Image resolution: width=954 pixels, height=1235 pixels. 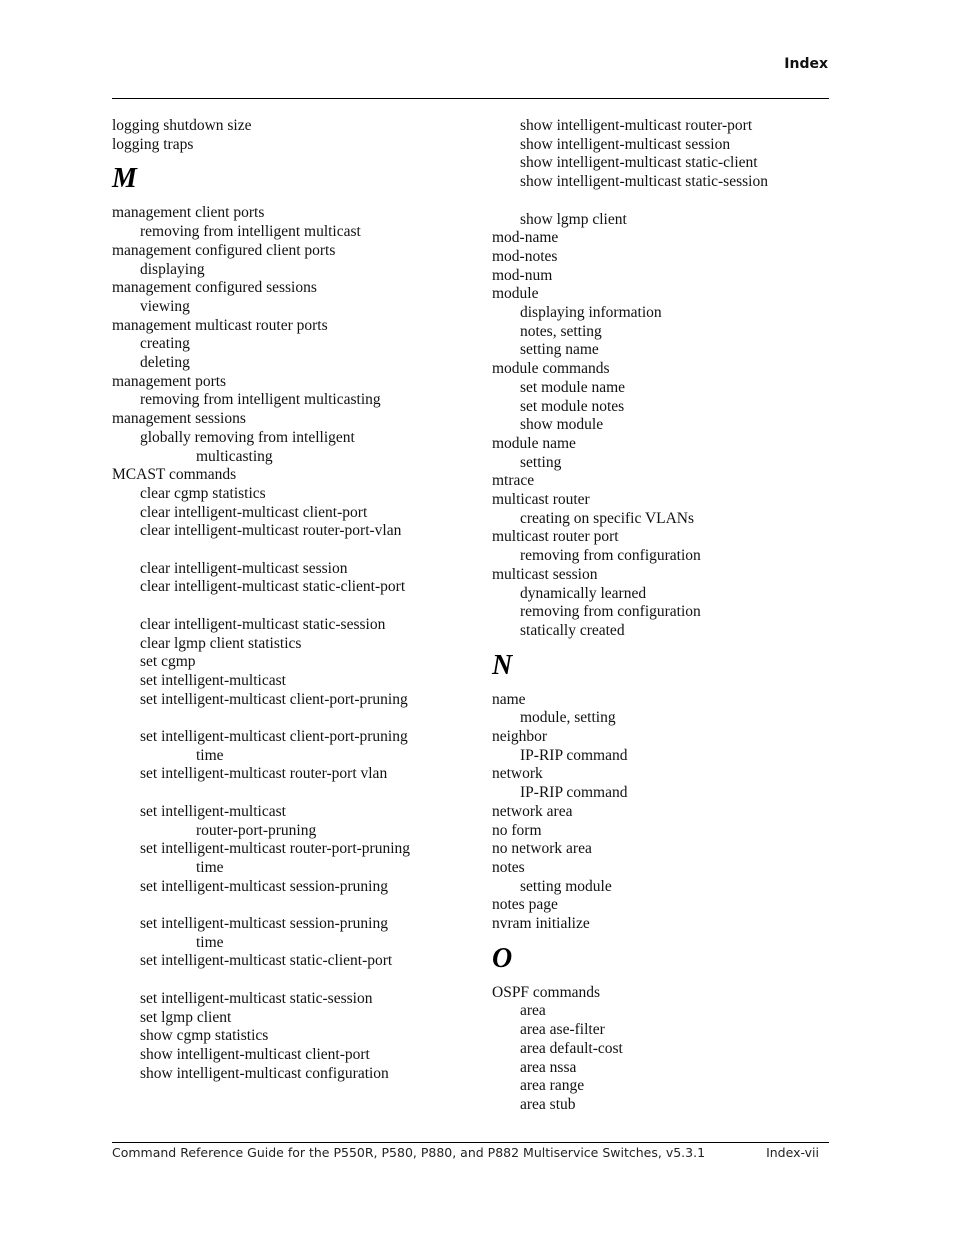 What do you see at coordinates (182, 125) in the screenshot?
I see `index-entry: logging shutdown size` at bounding box center [182, 125].